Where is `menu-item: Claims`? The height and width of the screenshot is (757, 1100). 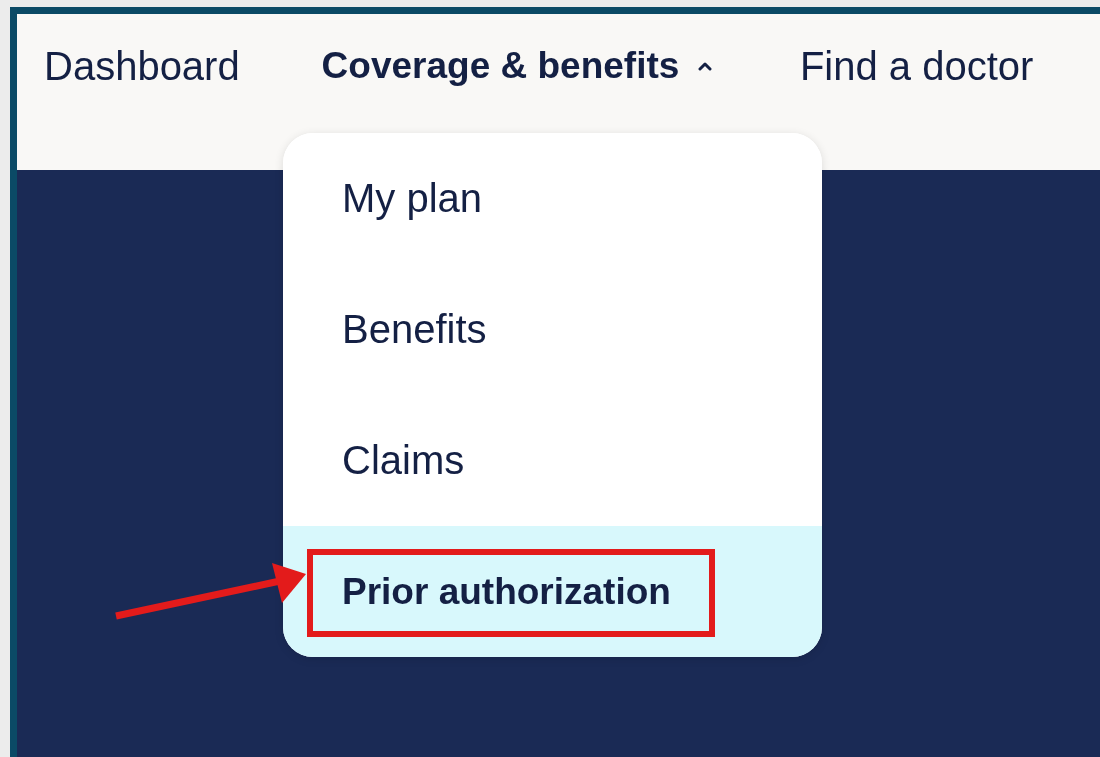
menu-item: Claims is located at coordinates (552, 460).